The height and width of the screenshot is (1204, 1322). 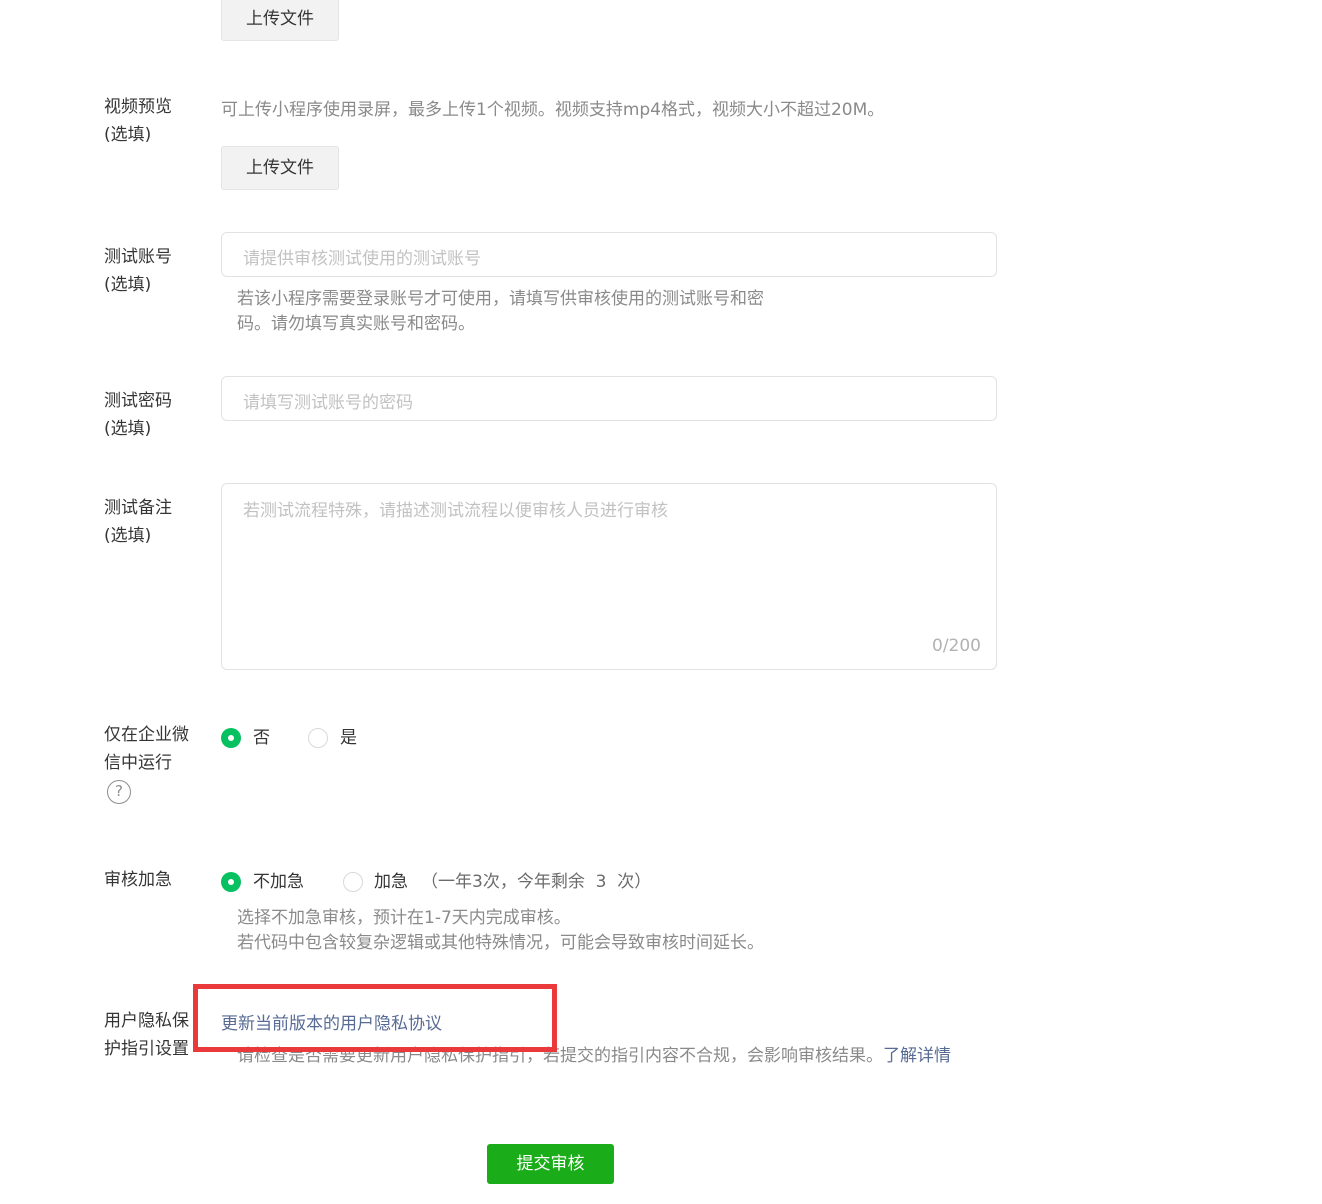 I want to click on test-password-label-line2: (选填), so click(x=128, y=429).